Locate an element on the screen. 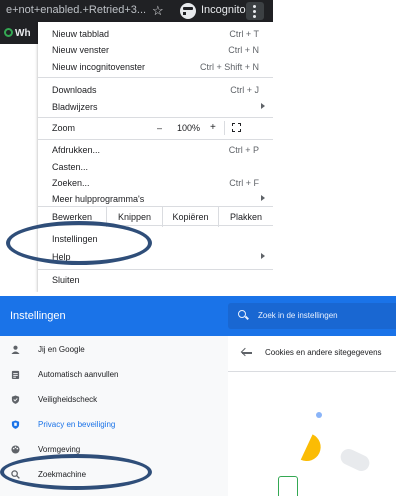  chrome-menu-button is located at coordinates (255, 11).